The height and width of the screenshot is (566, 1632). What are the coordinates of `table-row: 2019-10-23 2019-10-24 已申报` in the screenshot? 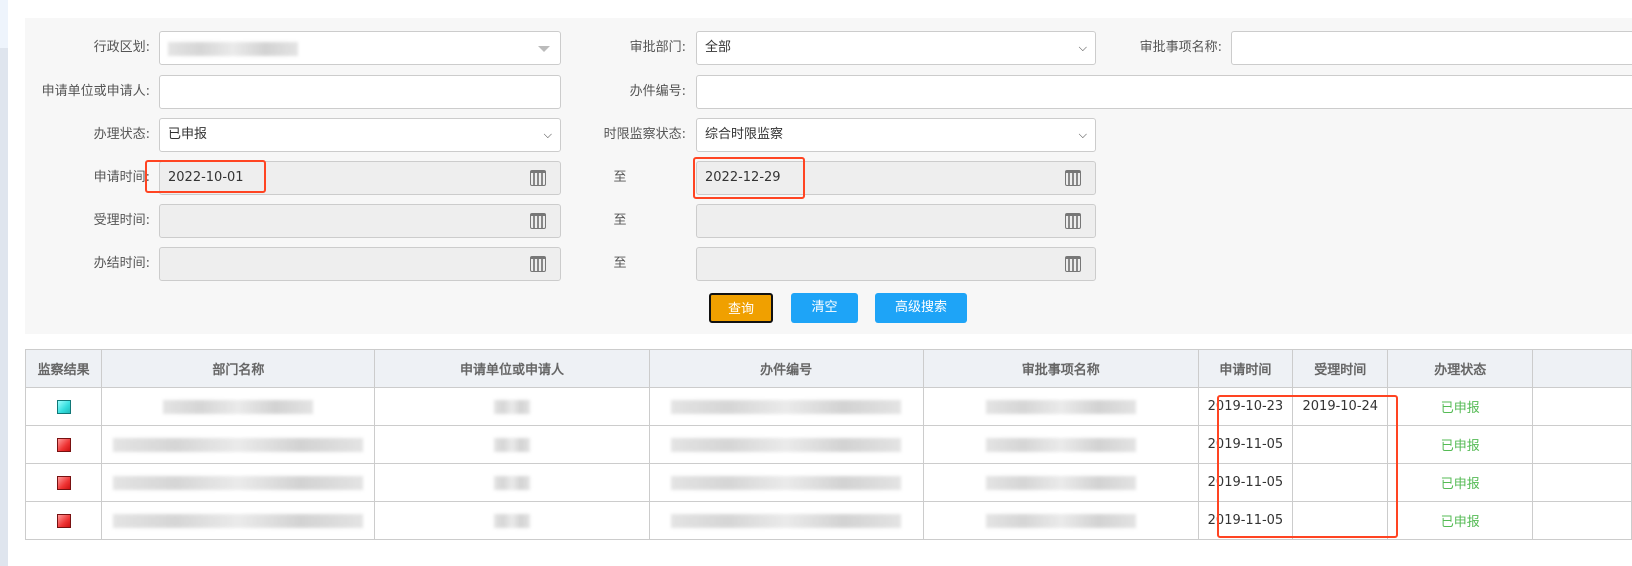 It's located at (828, 406).